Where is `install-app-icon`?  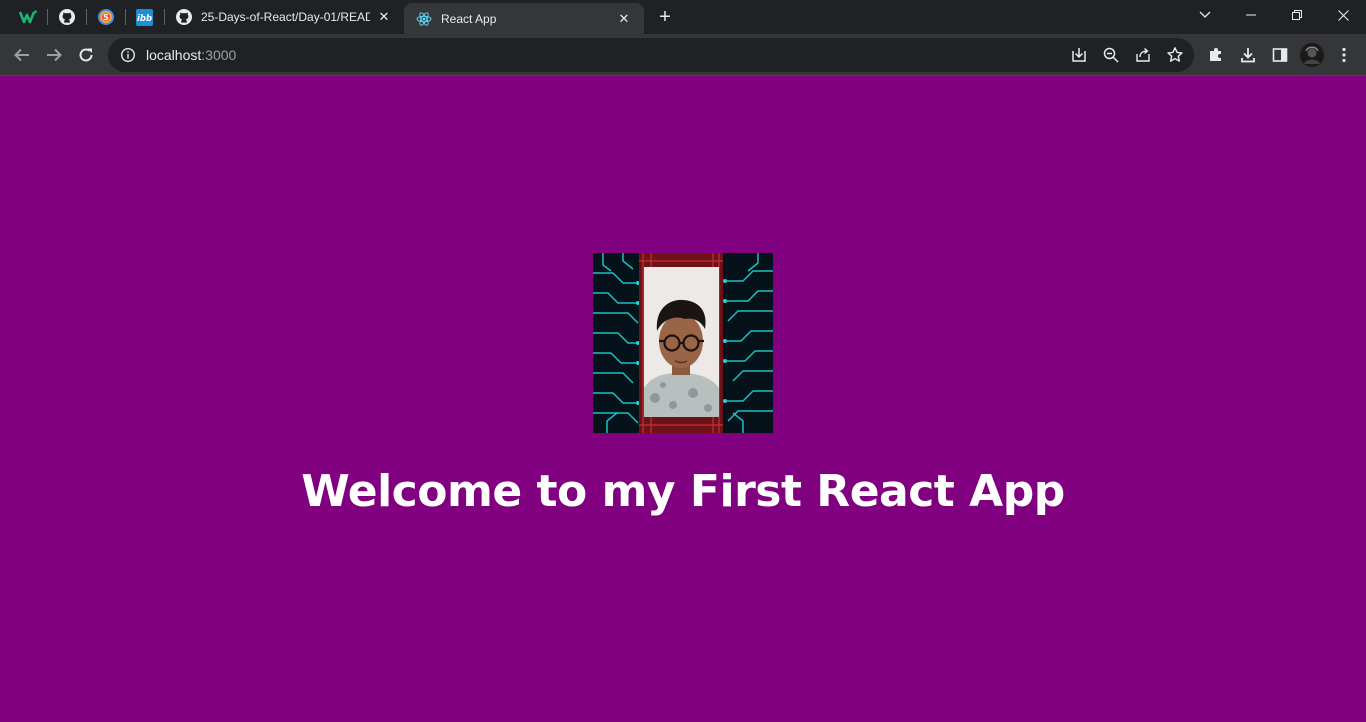 install-app-icon is located at coordinates (1079, 55).